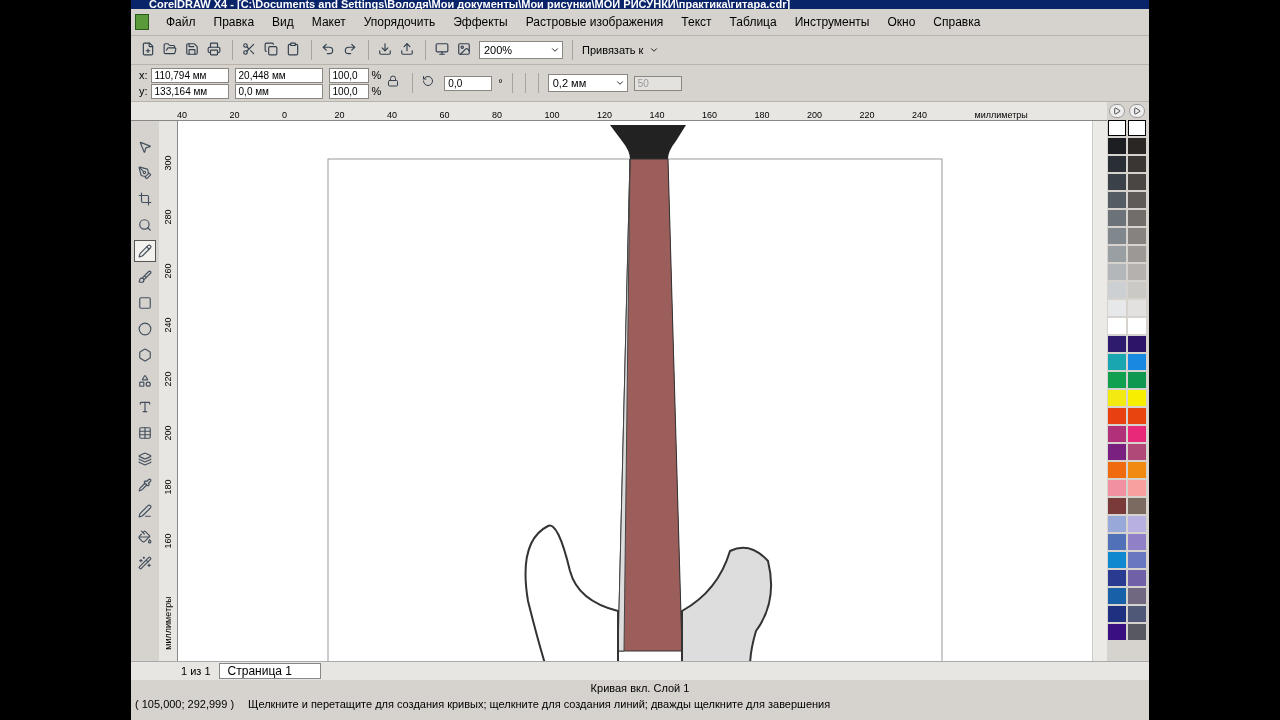 This screenshot has width=1280, height=720. Describe the element at coordinates (181, 22) in the screenshot. I see `menu-item: Файл` at that location.